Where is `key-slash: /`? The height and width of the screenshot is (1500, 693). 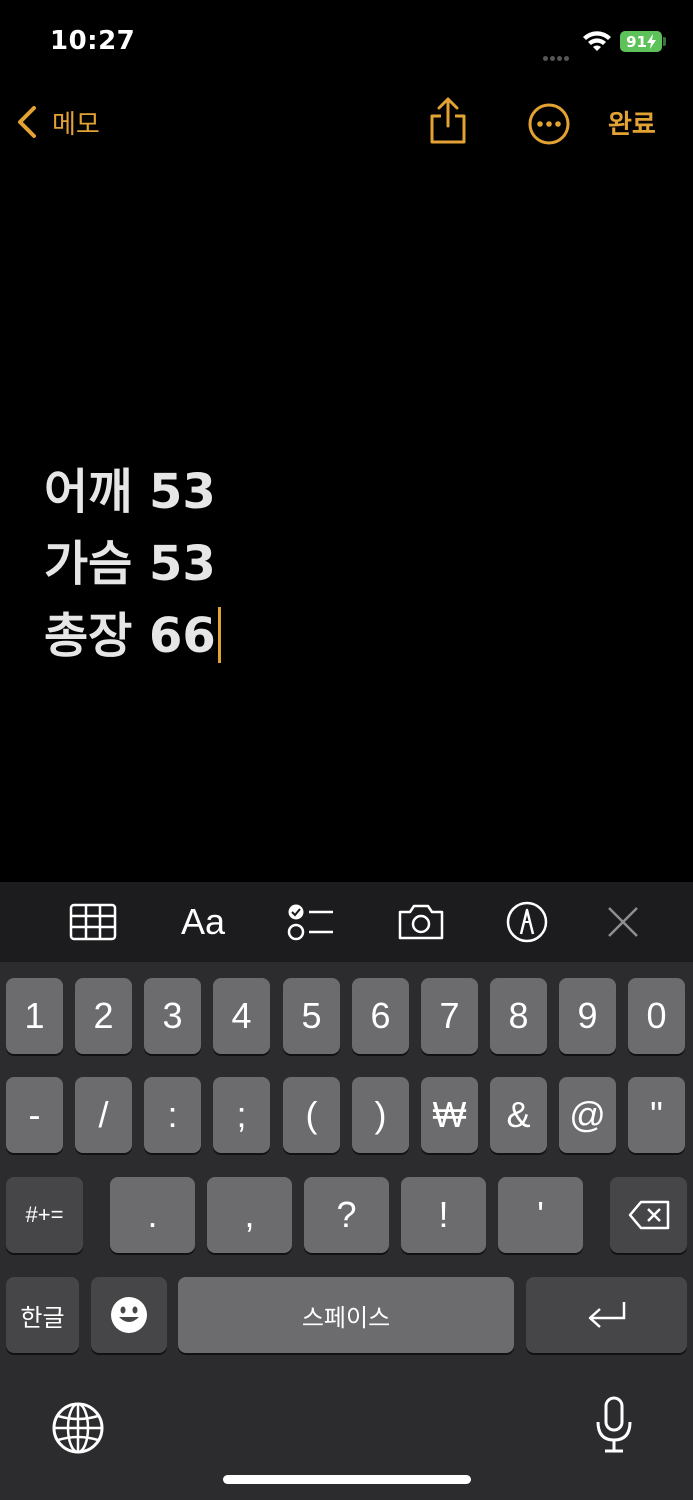
key-slash: / is located at coordinates (103, 1115).